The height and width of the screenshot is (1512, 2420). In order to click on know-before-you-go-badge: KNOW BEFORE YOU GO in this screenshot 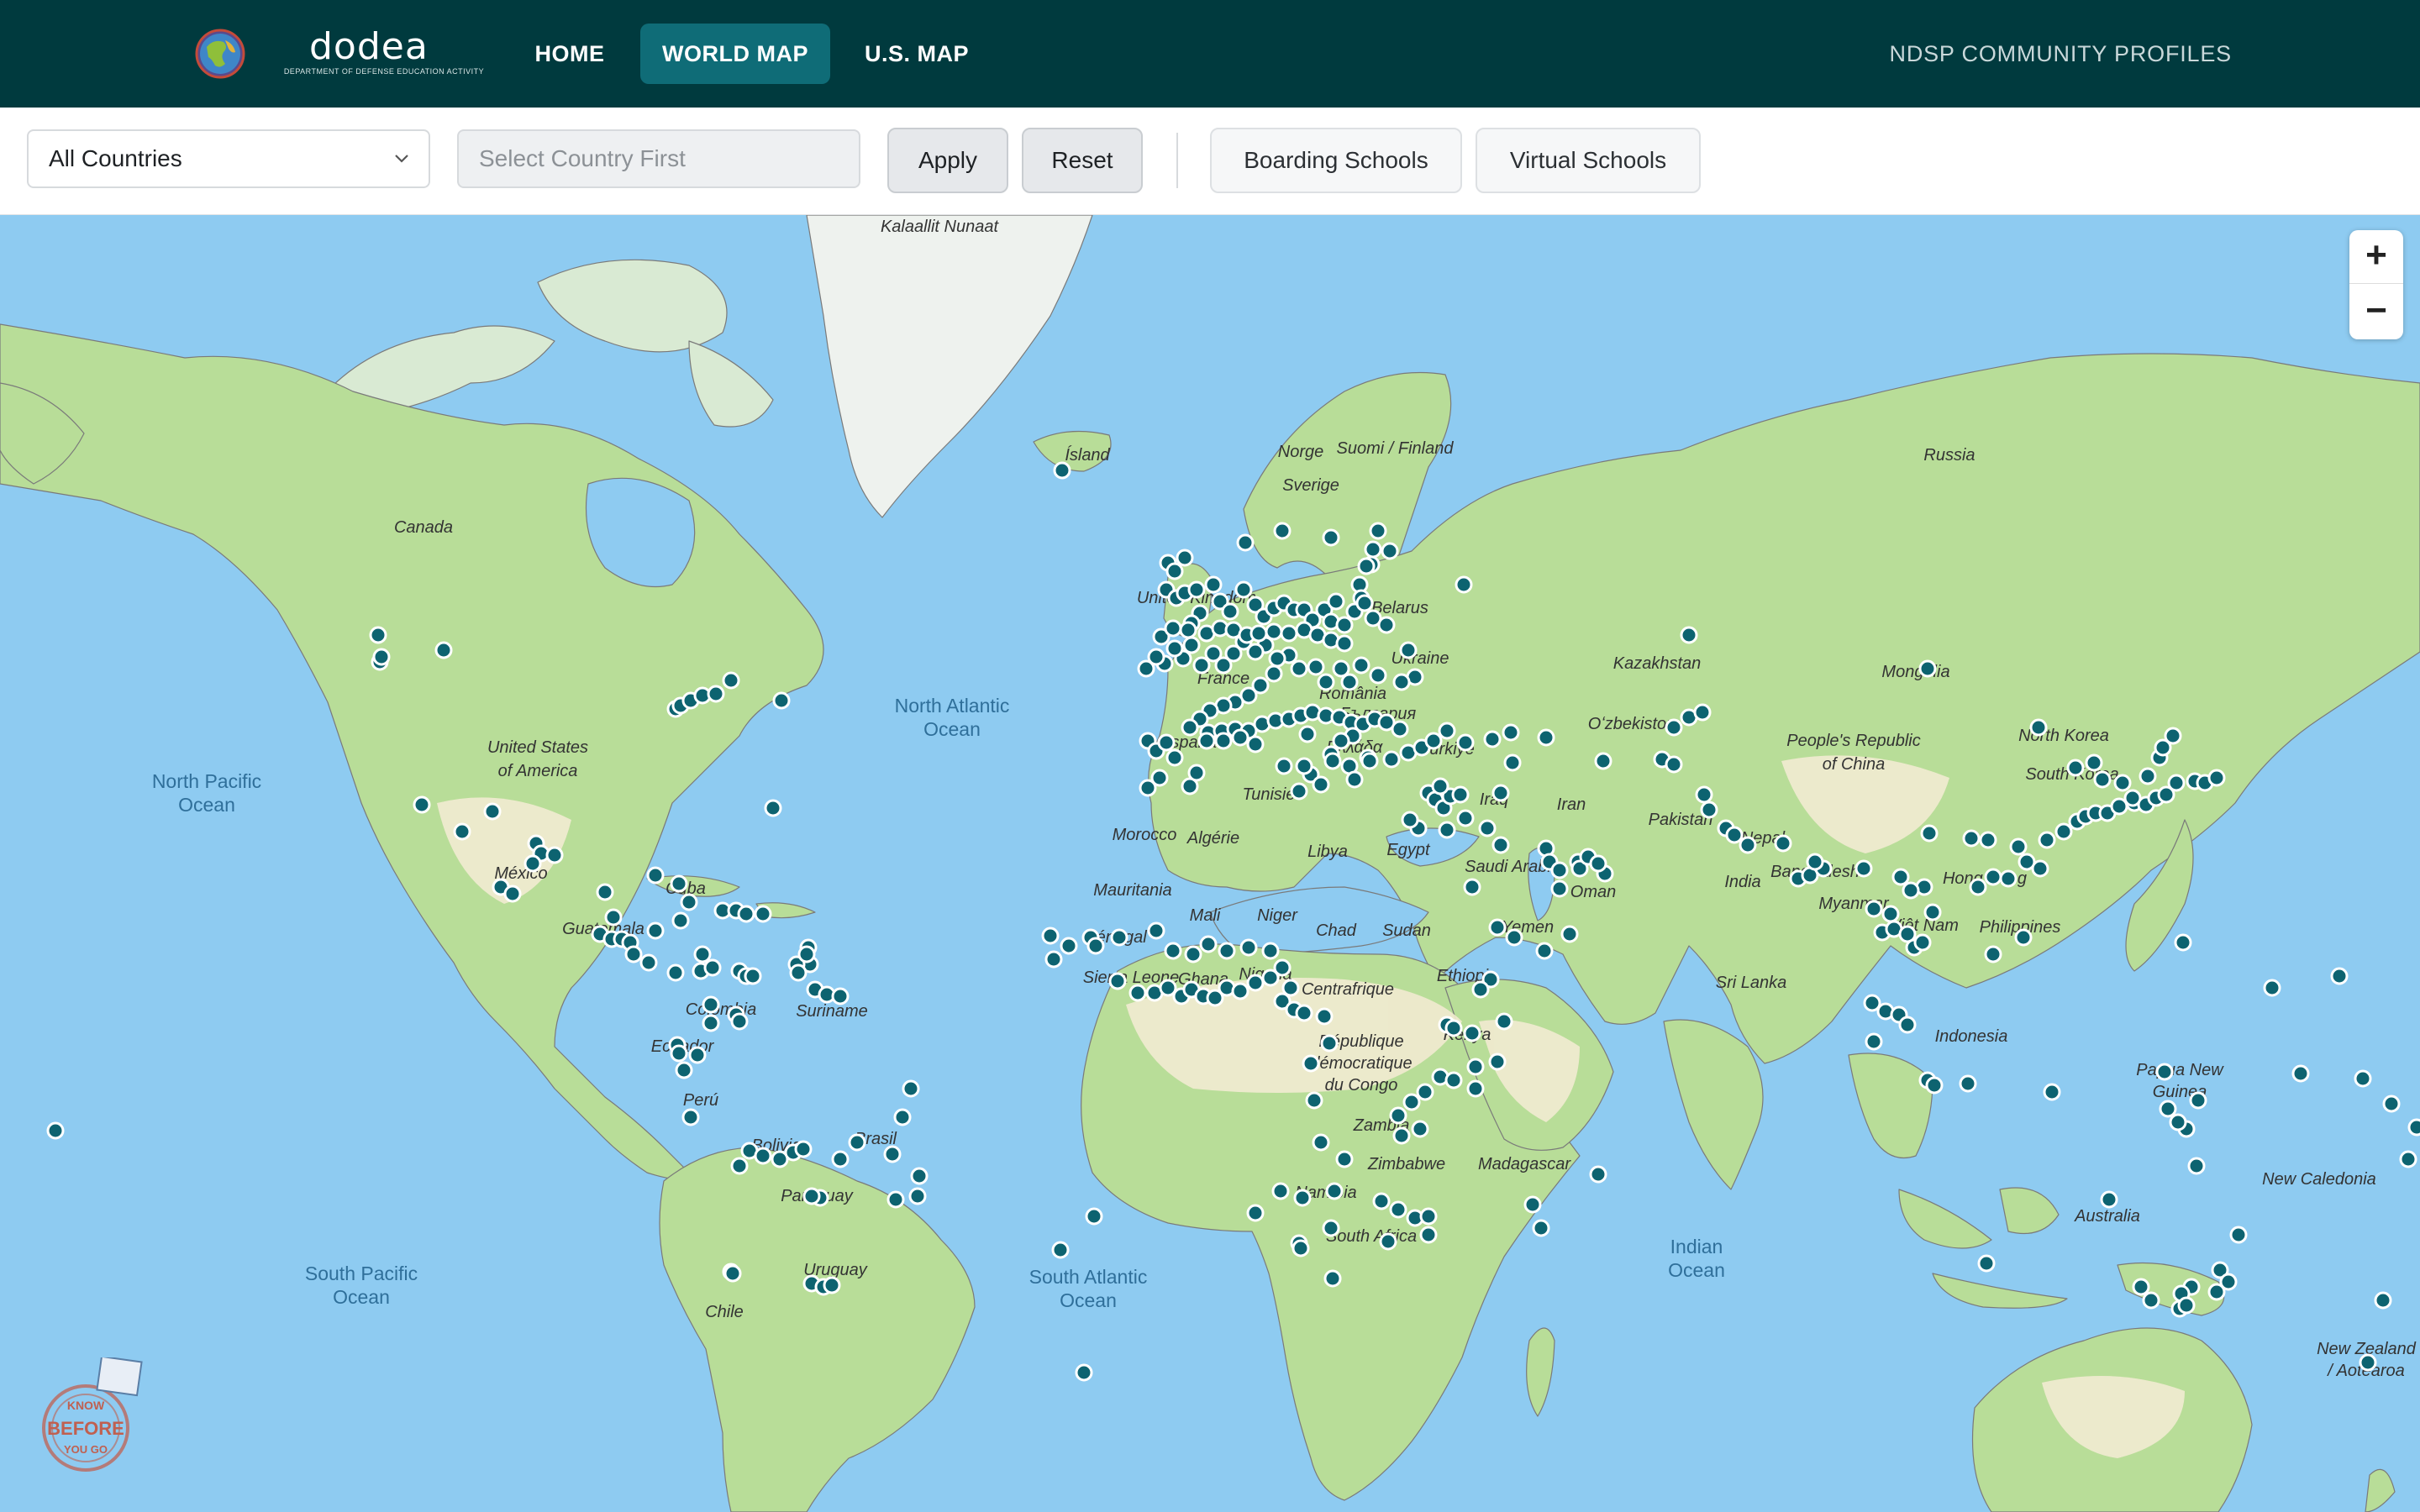, I will do `click(92, 1420)`.